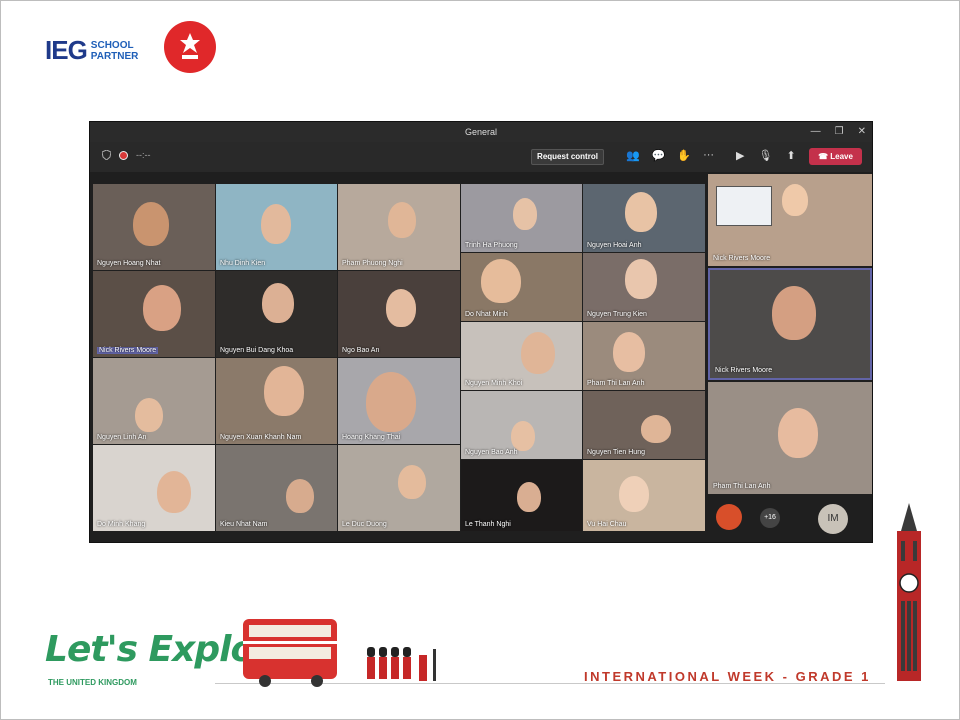 This screenshot has width=960, height=720. I want to click on video-tile: Do Nhat Minh, so click(521, 287).